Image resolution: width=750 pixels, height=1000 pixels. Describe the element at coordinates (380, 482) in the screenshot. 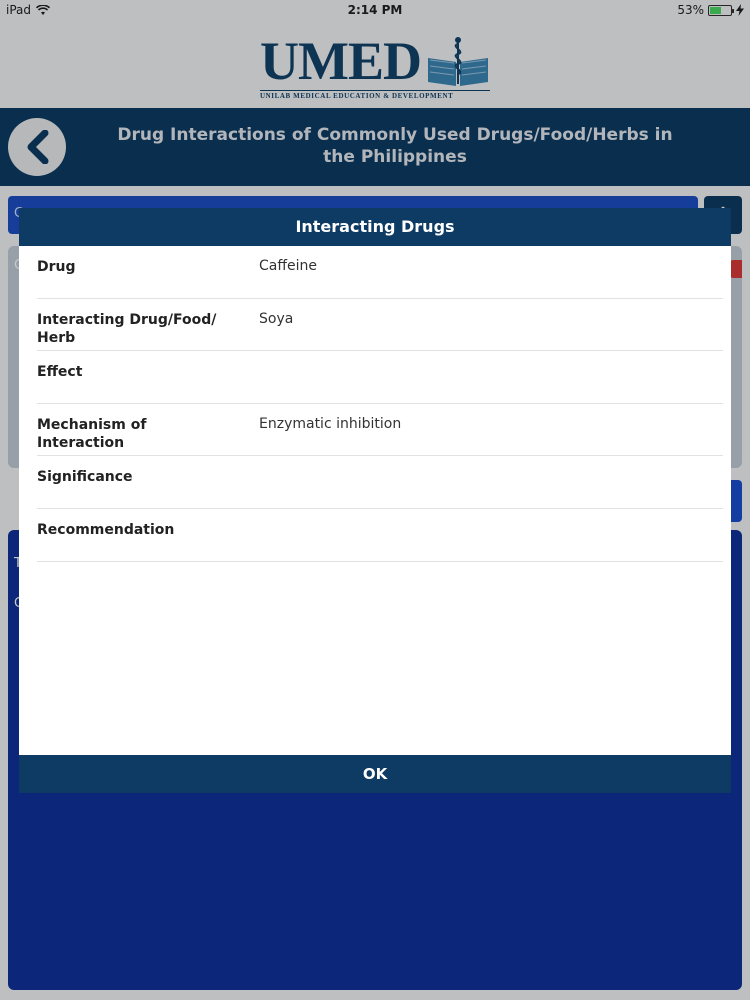

I see `detail-row-significance: Significance` at that location.